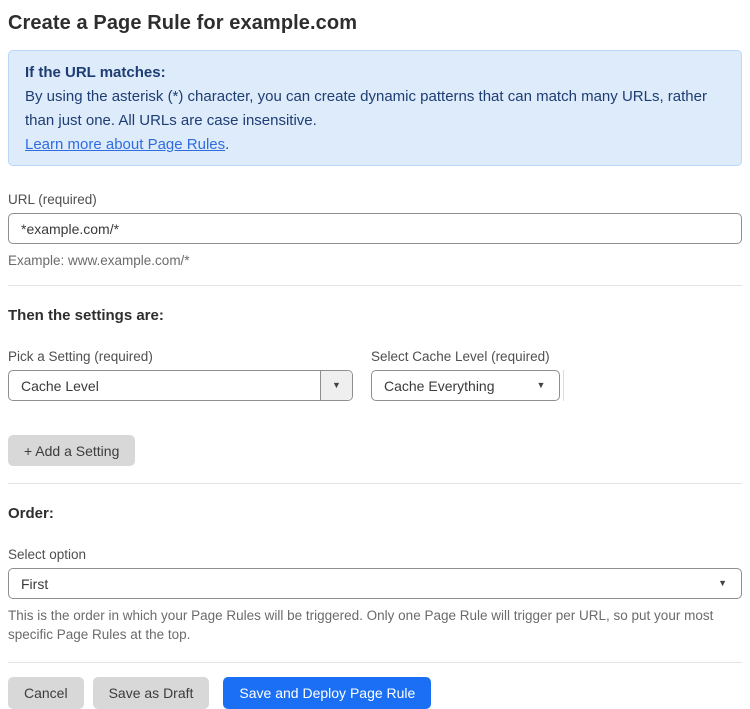  What do you see at coordinates (564, 385) in the screenshot?
I see `setting-row-separator` at bounding box center [564, 385].